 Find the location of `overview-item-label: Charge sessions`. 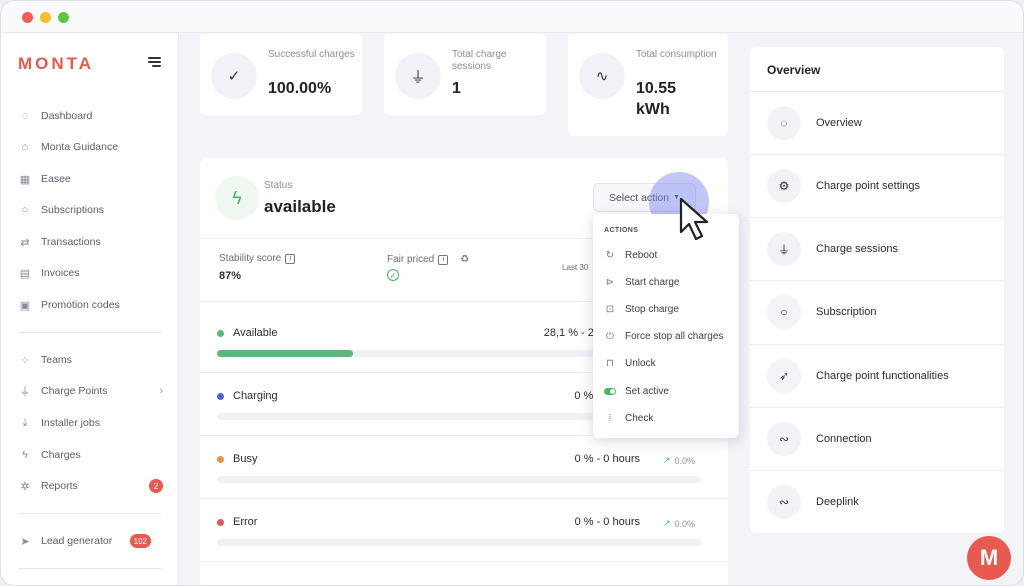

overview-item-label: Charge sessions is located at coordinates (857, 249).